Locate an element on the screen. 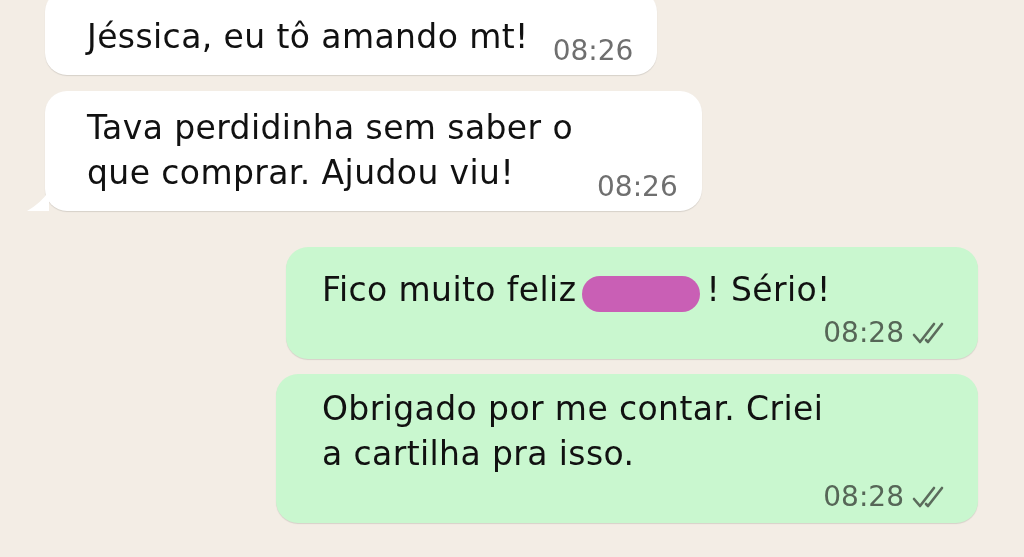 This screenshot has width=1024, height=557. message-text: Jéssica, eu tô amando mt! is located at coordinates (308, 37).